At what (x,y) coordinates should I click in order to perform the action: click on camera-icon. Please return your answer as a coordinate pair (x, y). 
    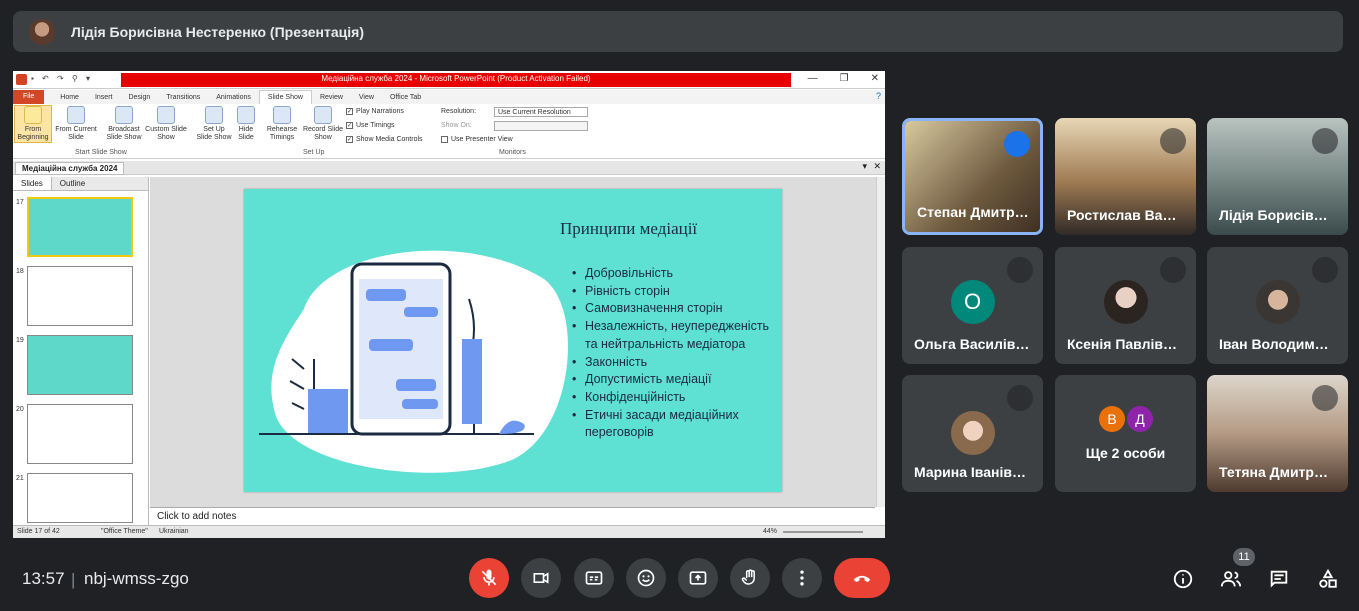
    Looking at the image, I should click on (541, 578).